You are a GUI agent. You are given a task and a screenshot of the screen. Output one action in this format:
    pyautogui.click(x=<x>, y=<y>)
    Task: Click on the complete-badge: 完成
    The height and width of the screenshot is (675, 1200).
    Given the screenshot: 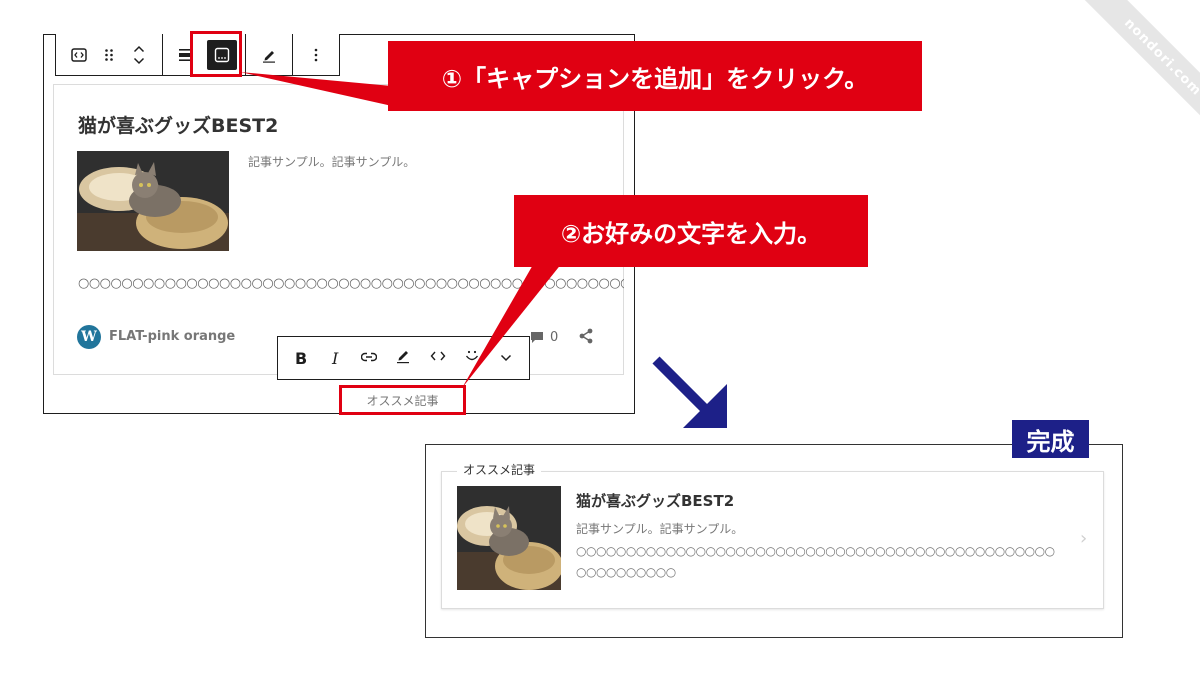 What is the action you would take?
    pyautogui.click(x=1050, y=439)
    